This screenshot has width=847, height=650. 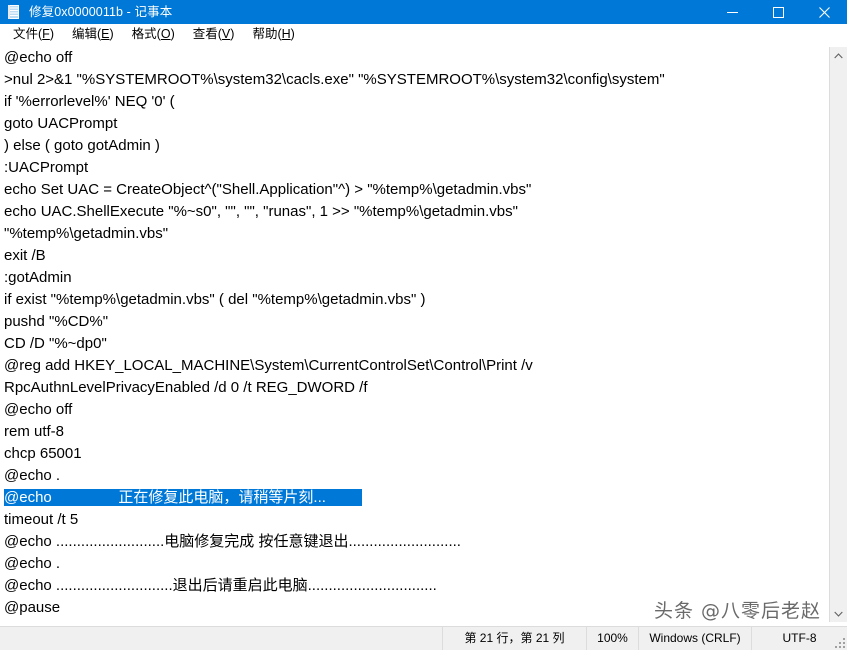 What do you see at coordinates (172, 33) in the screenshot?
I see `menu-format-close-paren: )` at bounding box center [172, 33].